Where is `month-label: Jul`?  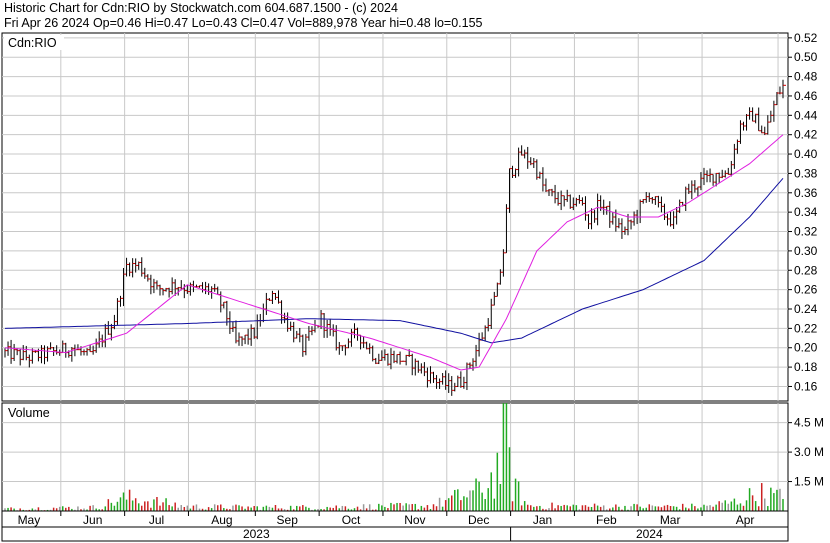 month-label: Jul is located at coordinates (156, 520).